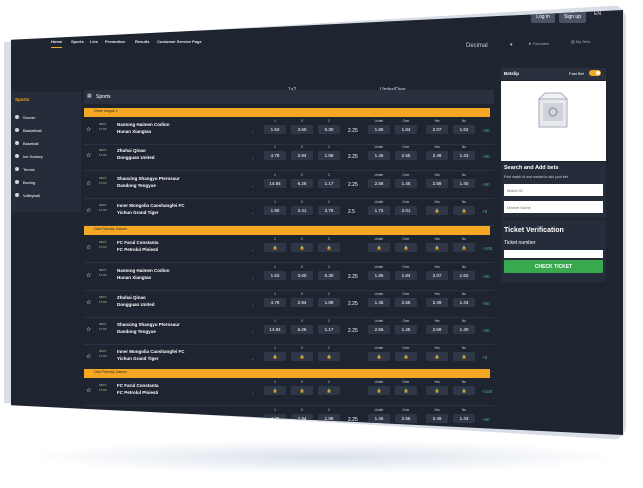 Image resolution: width=643 pixels, height=488 pixels. What do you see at coordinates (464, 329) in the screenshot?
I see `odds-cell: 1.40` at bounding box center [464, 329].